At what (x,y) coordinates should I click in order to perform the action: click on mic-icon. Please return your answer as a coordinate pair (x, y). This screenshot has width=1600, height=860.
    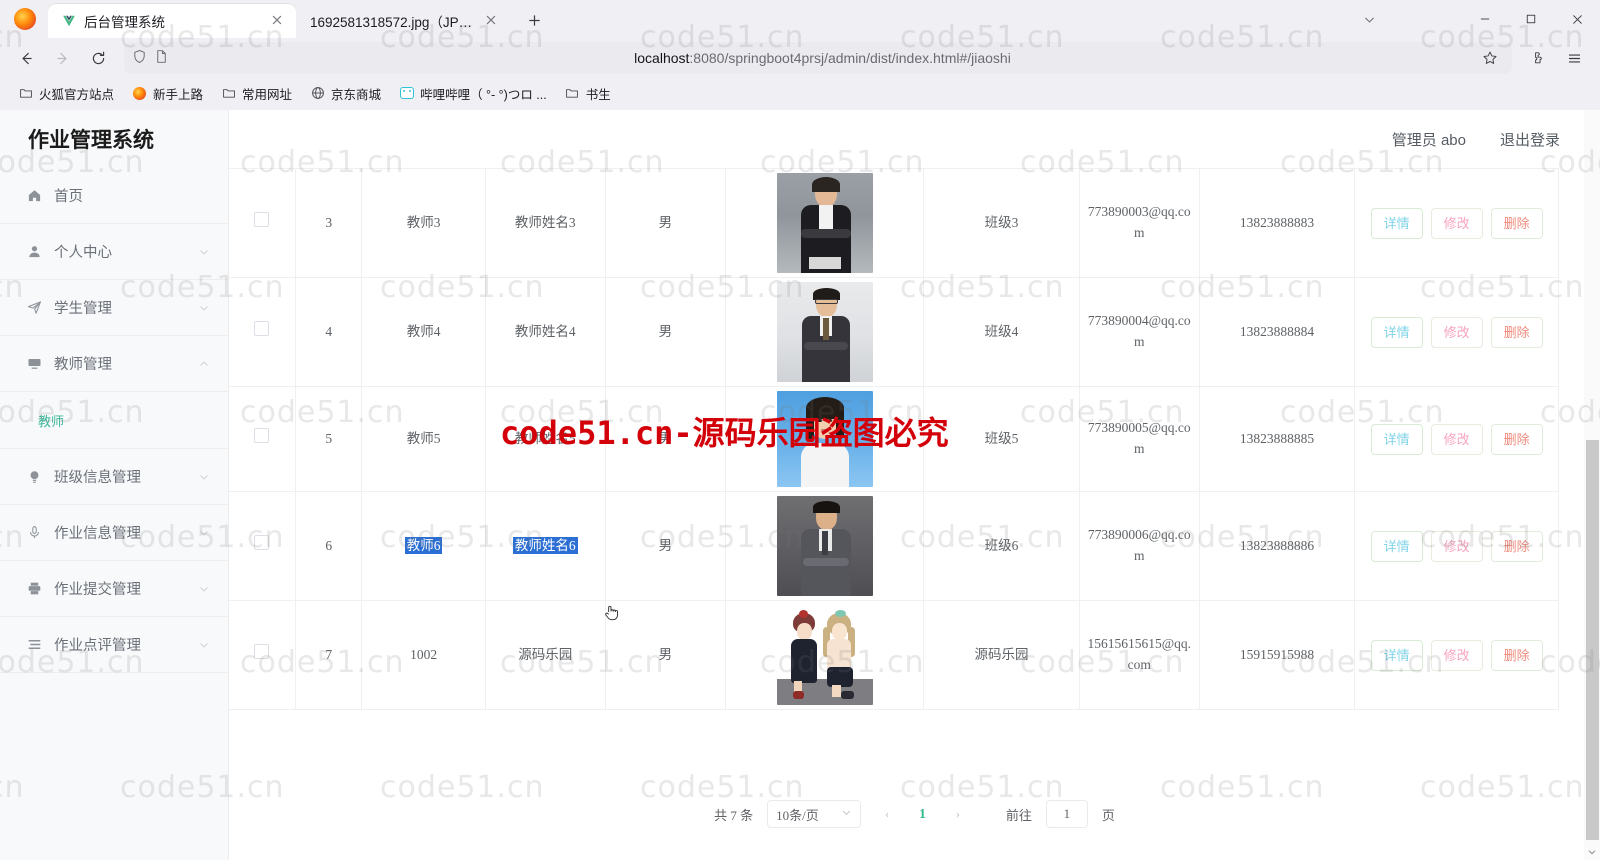
    Looking at the image, I should click on (34, 533).